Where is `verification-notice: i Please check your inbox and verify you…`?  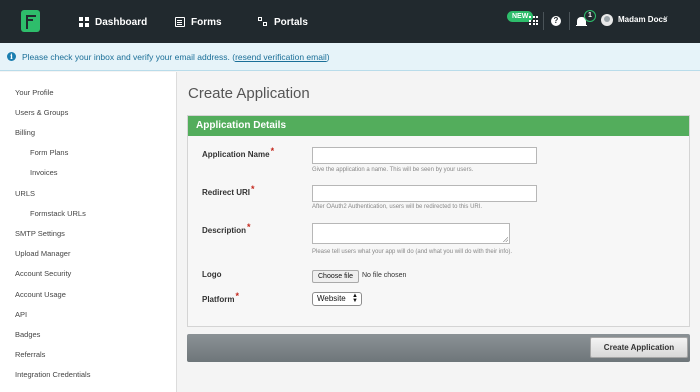 verification-notice: i Please check your inbox and verify you… is located at coordinates (350, 57).